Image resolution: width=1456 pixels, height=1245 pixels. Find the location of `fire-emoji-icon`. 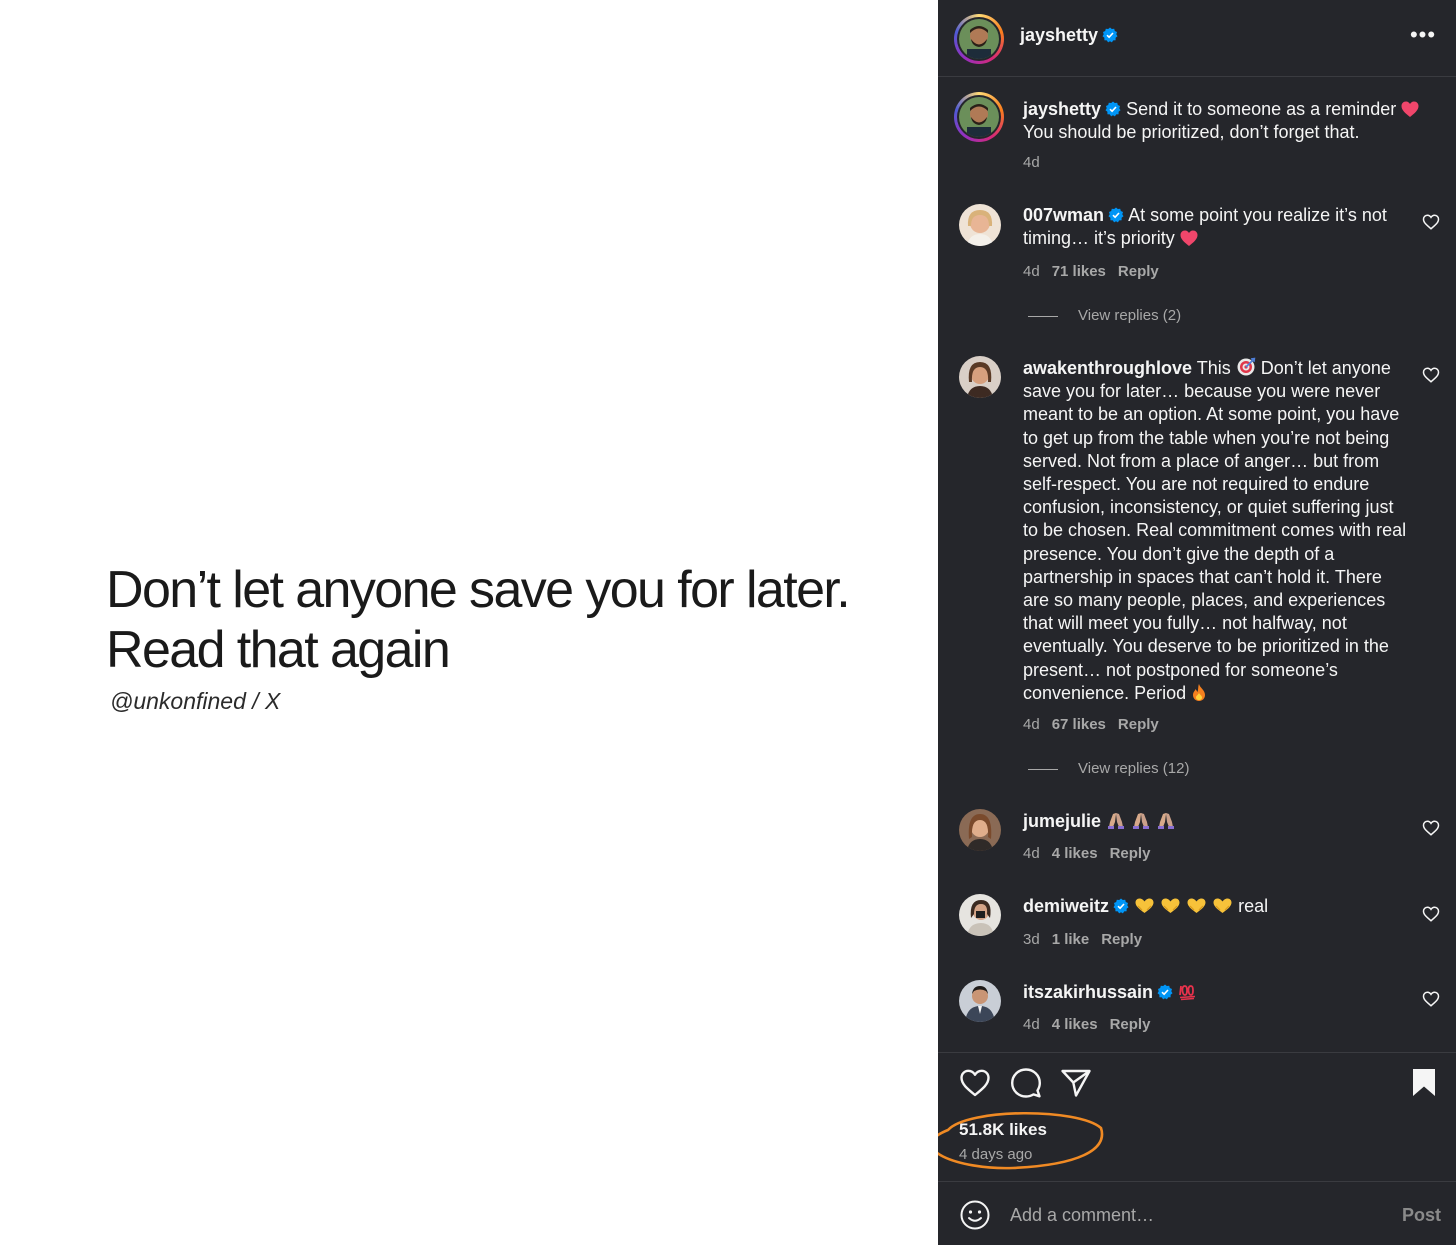

fire-emoji-icon is located at coordinates (1199, 692).